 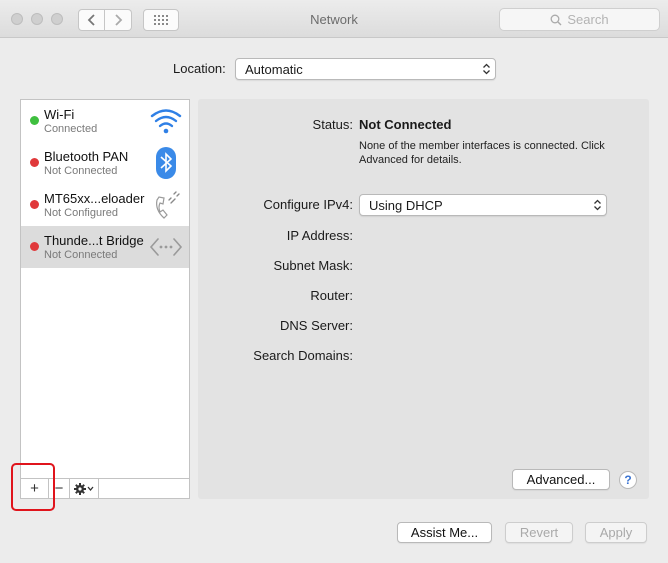 I want to click on service-status: Connected, so click(x=71, y=129).